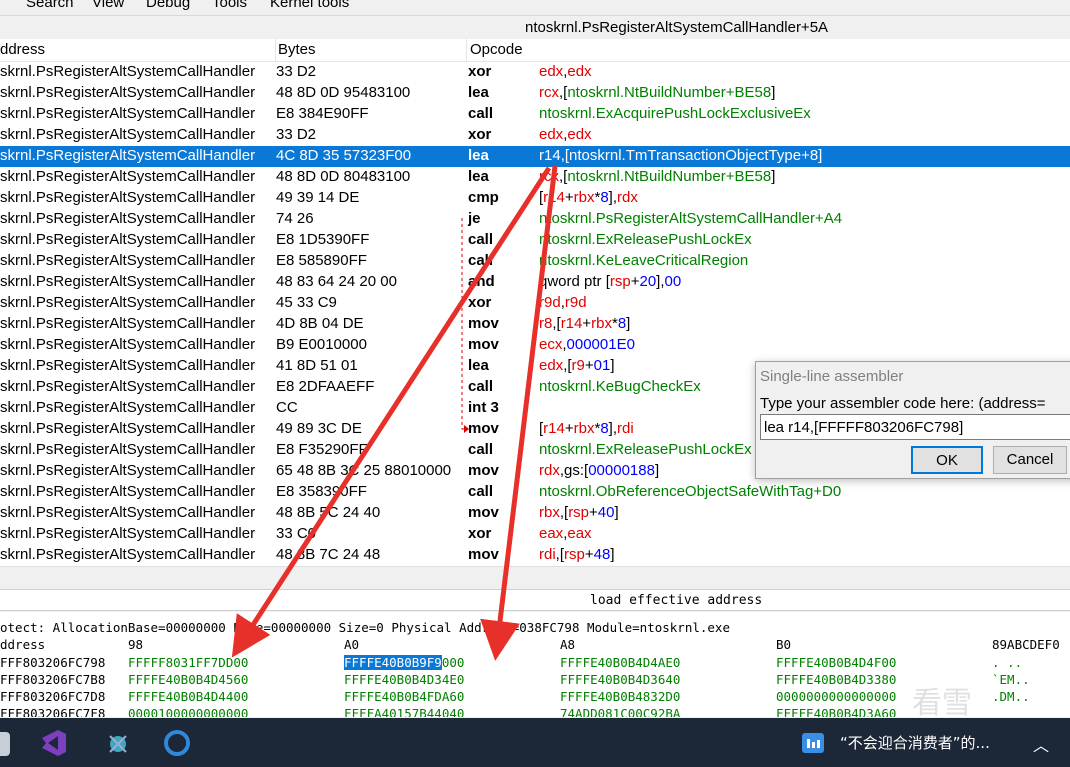 Image resolution: width=1070 pixels, height=767 pixels. I want to click on chevron-up-icon: ︿, so click(1041, 744).